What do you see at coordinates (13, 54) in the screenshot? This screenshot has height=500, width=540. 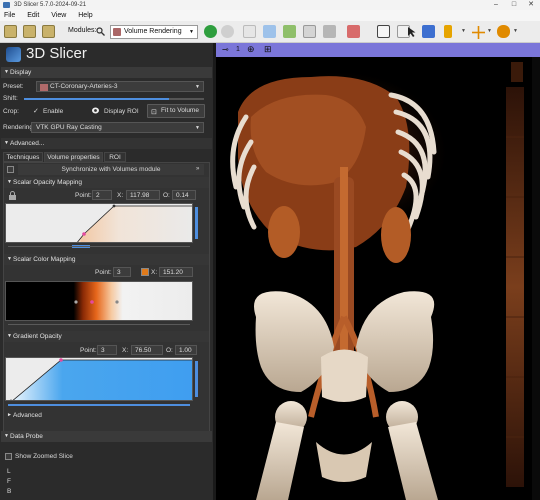 I see `slicer-logo-icon` at bounding box center [13, 54].